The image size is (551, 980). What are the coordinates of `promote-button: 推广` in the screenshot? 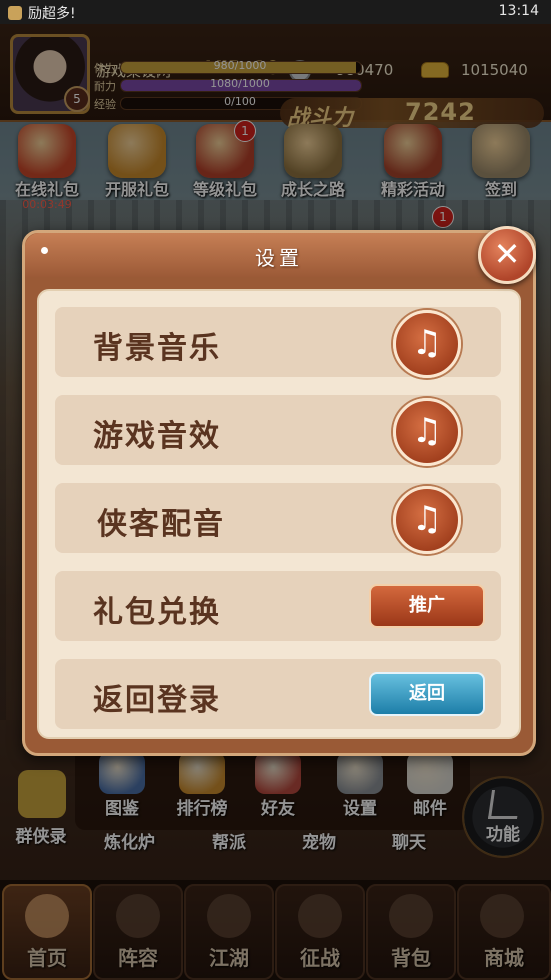 It's located at (427, 606).